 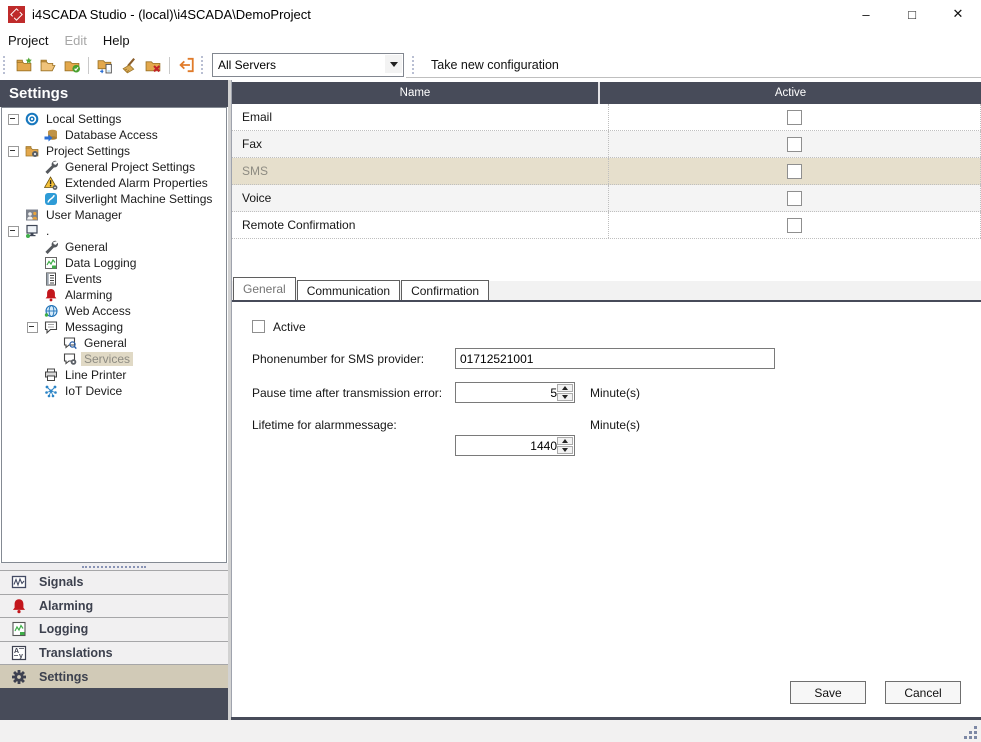 What do you see at coordinates (508, 445) in the screenshot?
I see `lifetime-value` at bounding box center [508, 445].